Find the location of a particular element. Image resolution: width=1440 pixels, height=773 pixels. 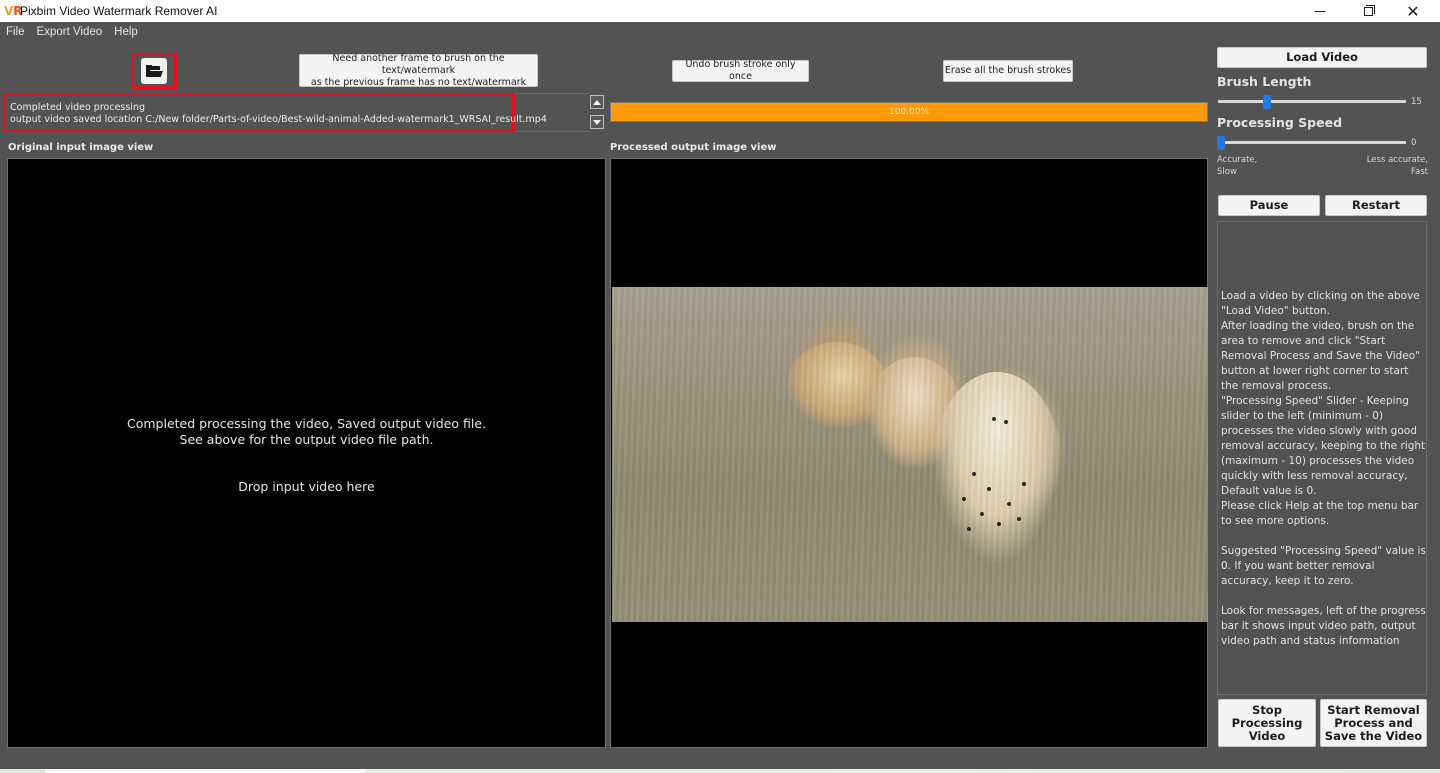

folder-open-icon is located at coordinates (155, 71).